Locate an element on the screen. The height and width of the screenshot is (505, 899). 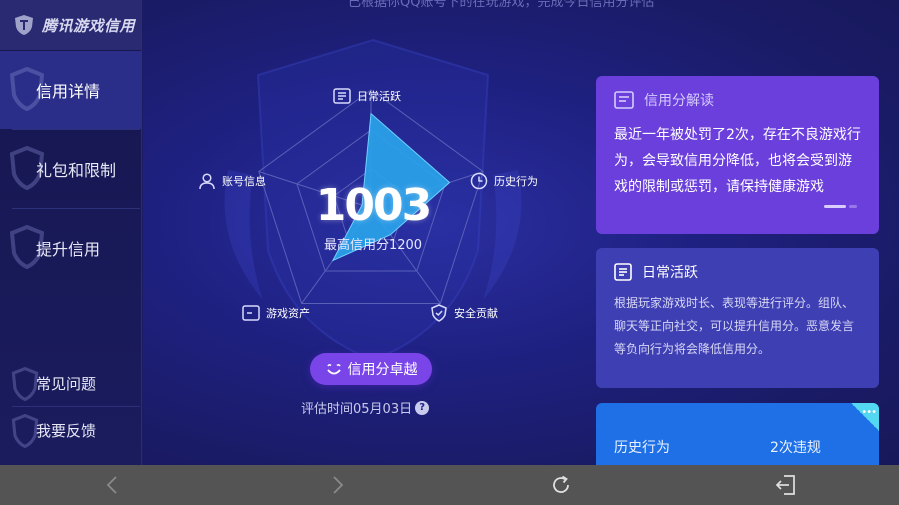
asset-icon is located at coordinates (251, 313).